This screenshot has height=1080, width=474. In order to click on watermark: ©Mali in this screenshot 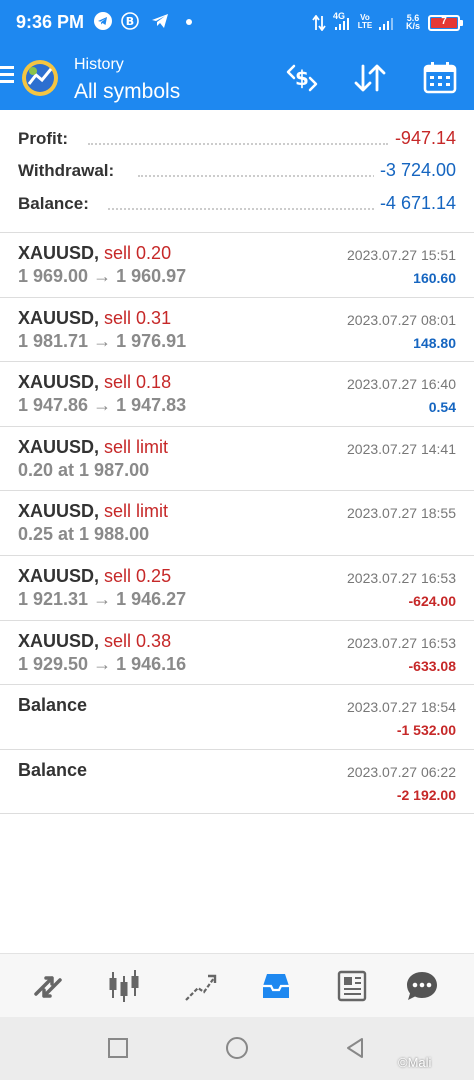, I will do `click(415, 1062)`.